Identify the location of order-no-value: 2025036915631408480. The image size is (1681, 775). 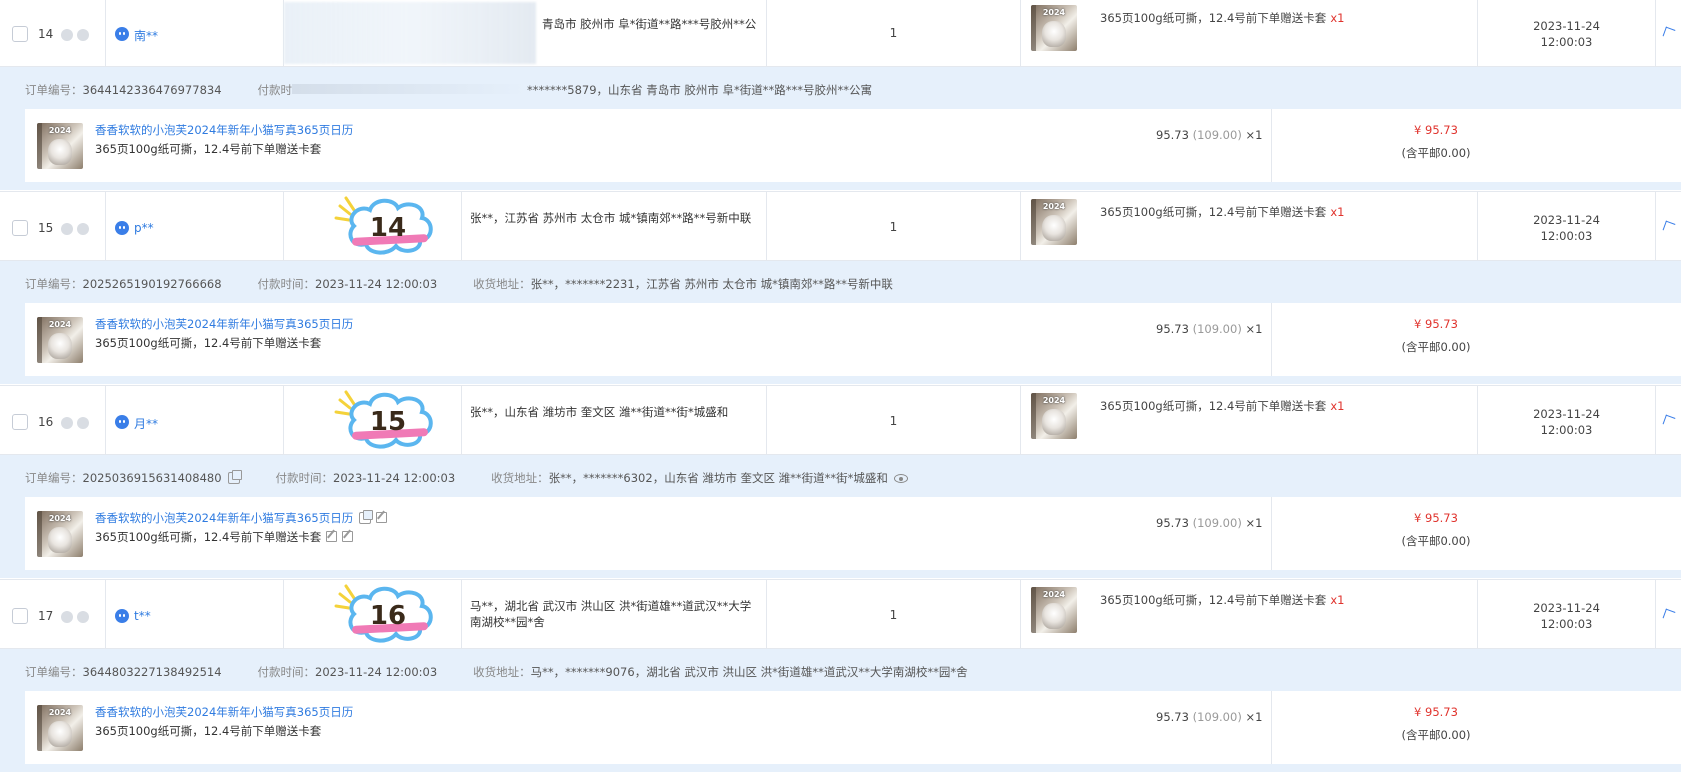
(152, 478).